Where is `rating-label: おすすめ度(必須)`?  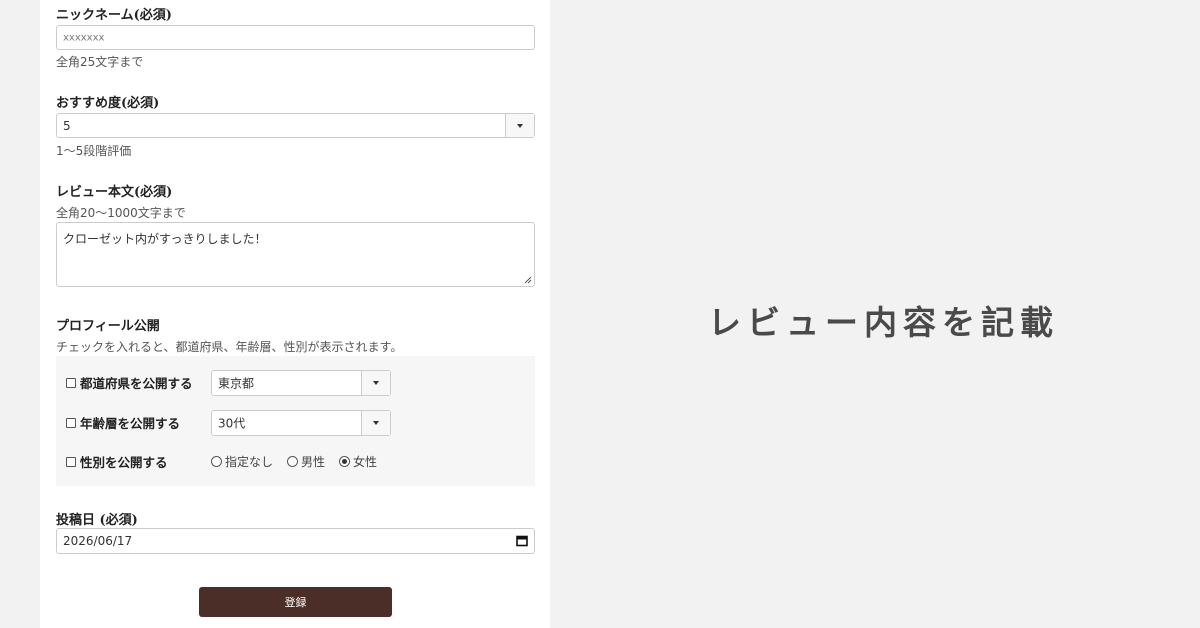 rating-label: おすすめ度(必須) is located at coordinates (108, 103).